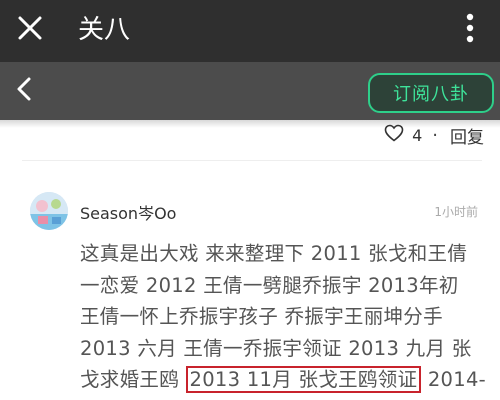 The height and width of the screenshot is (400, 500). What do you see at coordinates (261, 316) in the screenshot?
I see `comment-line: 王倩一怀上乔振宇孩子 乔振宇王丽坤分手` at bounding box center [261, 316].